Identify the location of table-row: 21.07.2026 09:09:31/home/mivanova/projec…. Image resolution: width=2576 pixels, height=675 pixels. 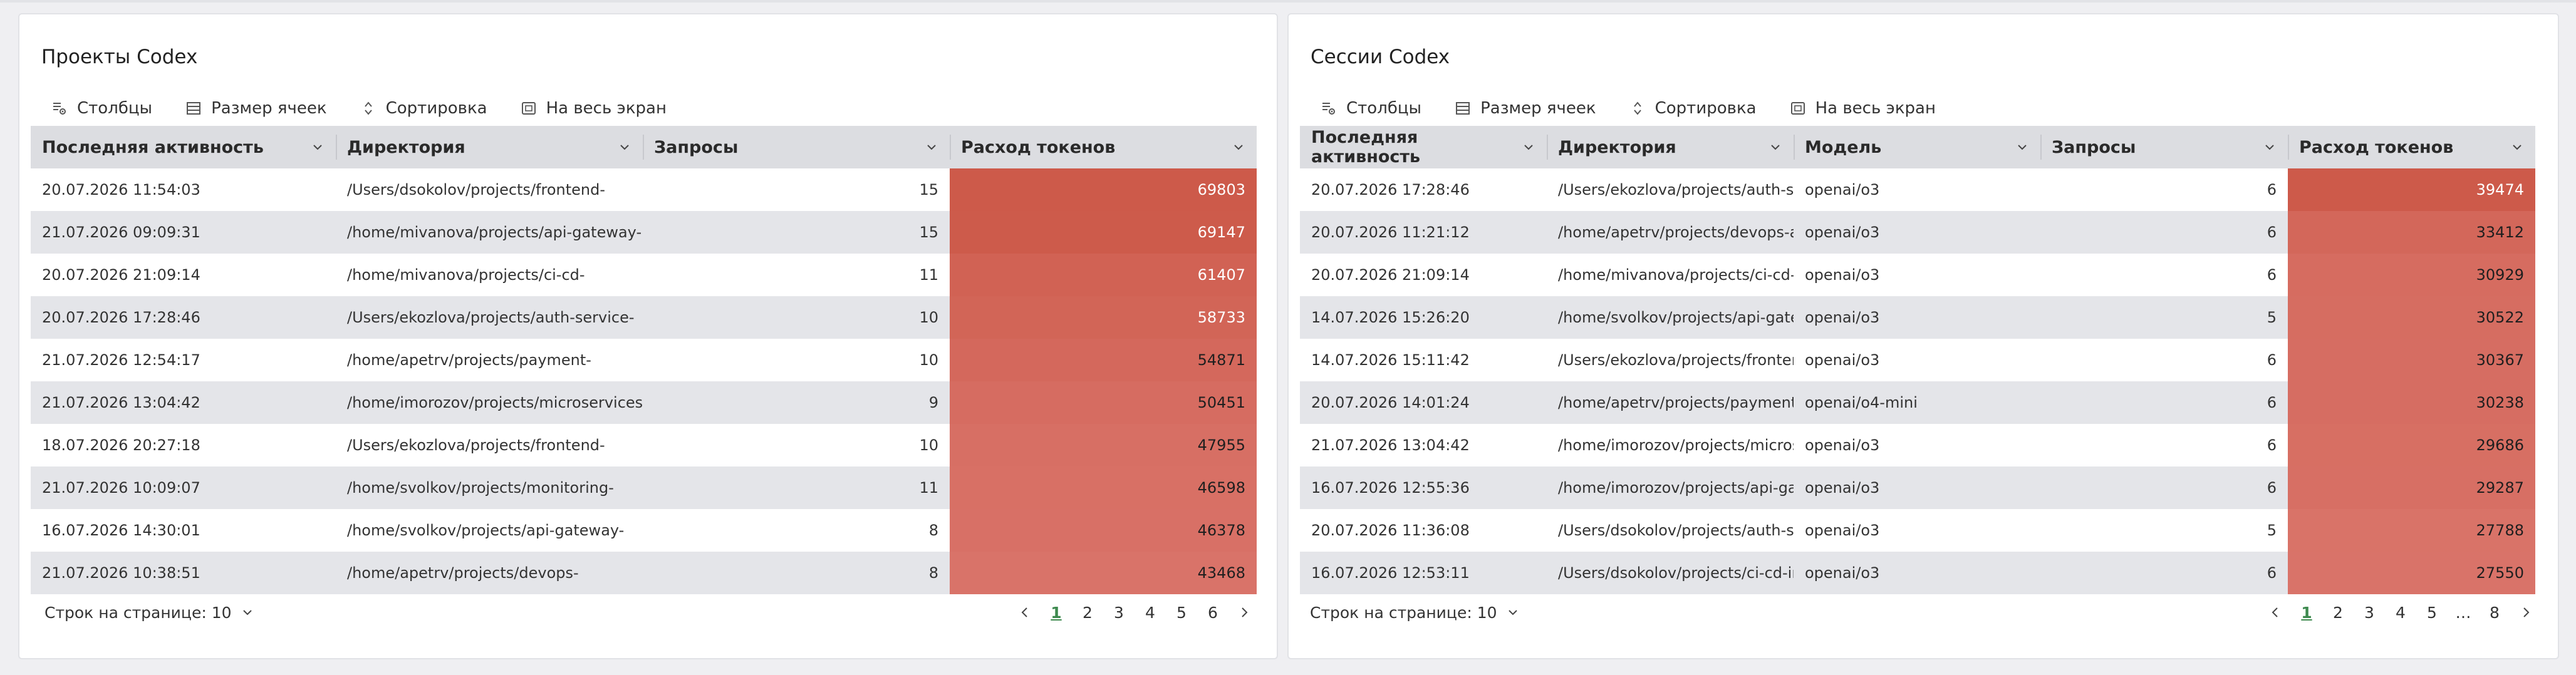
(644, 232).